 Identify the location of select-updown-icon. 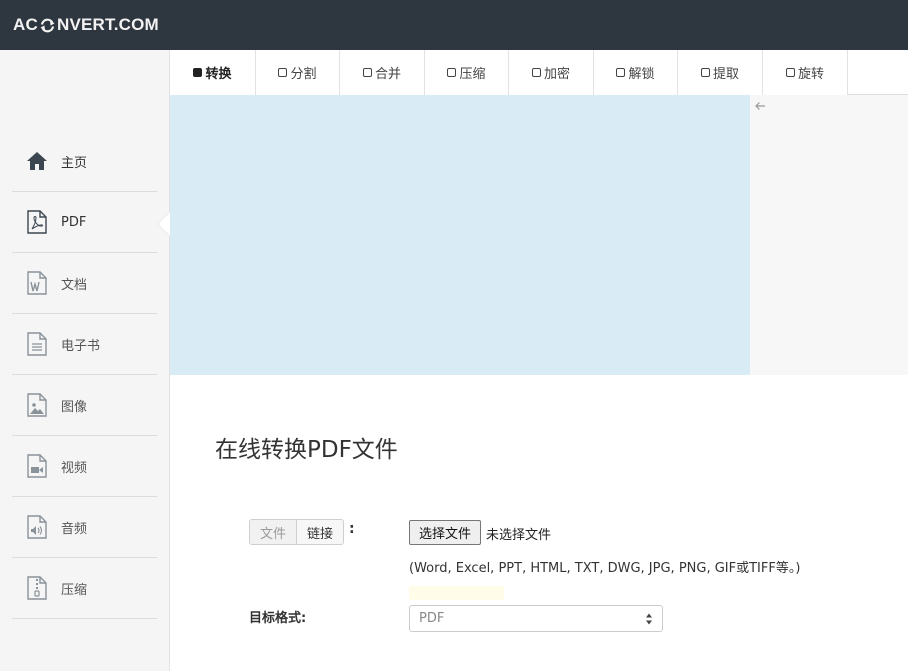
(649, 619).